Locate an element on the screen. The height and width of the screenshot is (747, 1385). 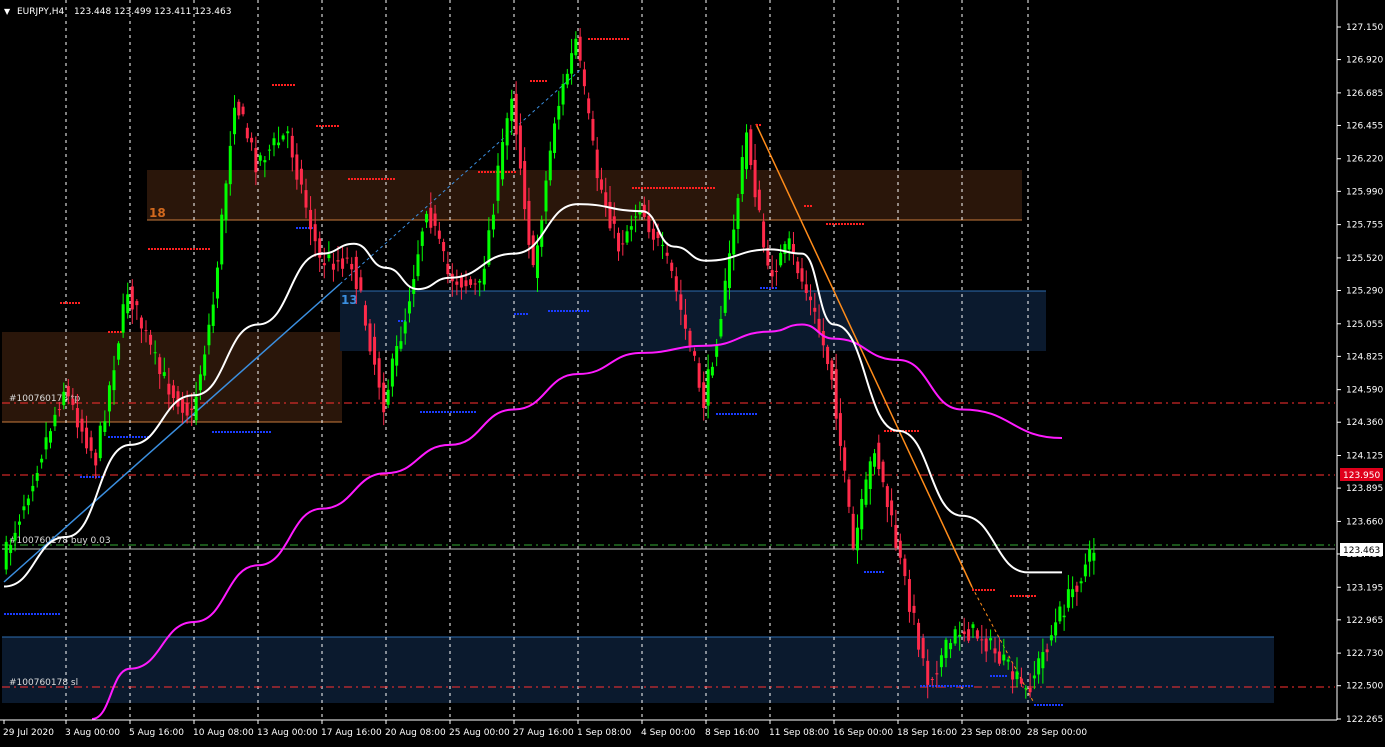
zone-blue-middle is located at coordinates (693, 321).